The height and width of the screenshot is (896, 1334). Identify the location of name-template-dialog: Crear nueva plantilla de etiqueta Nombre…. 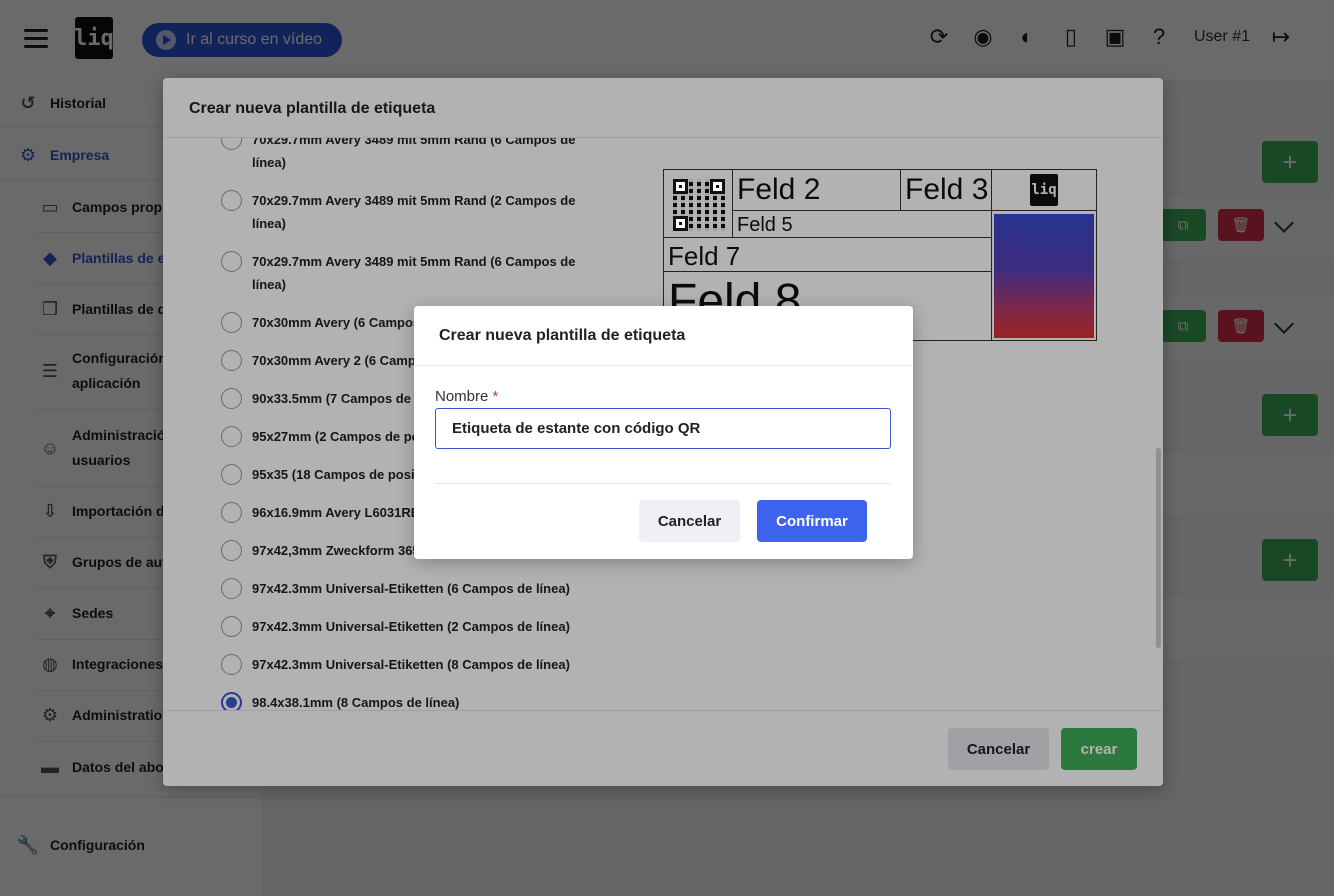
(663, 432).